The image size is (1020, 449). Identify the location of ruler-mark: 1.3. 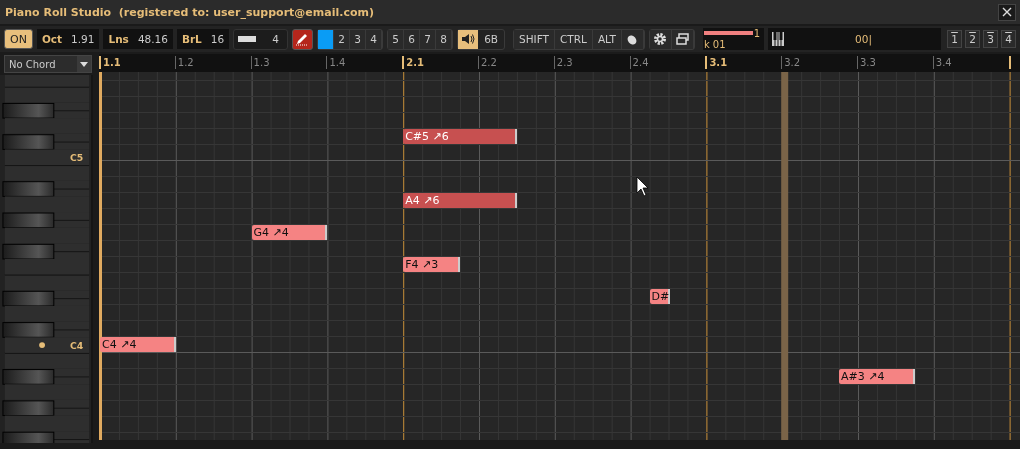
(260, 62).